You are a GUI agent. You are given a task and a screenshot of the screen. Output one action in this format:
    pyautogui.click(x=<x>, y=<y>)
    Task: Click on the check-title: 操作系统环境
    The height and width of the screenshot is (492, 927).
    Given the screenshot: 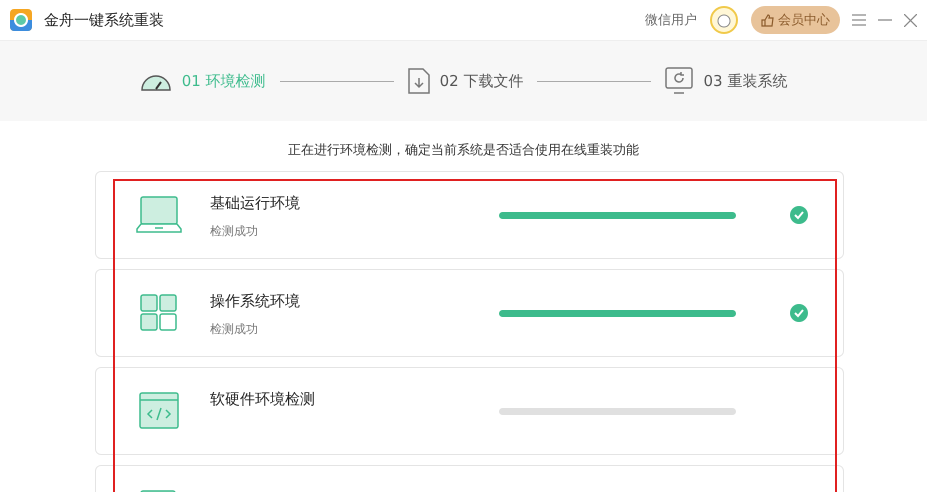 What is the action you would take?
    pyautogui.click(x=255, y=301)
    